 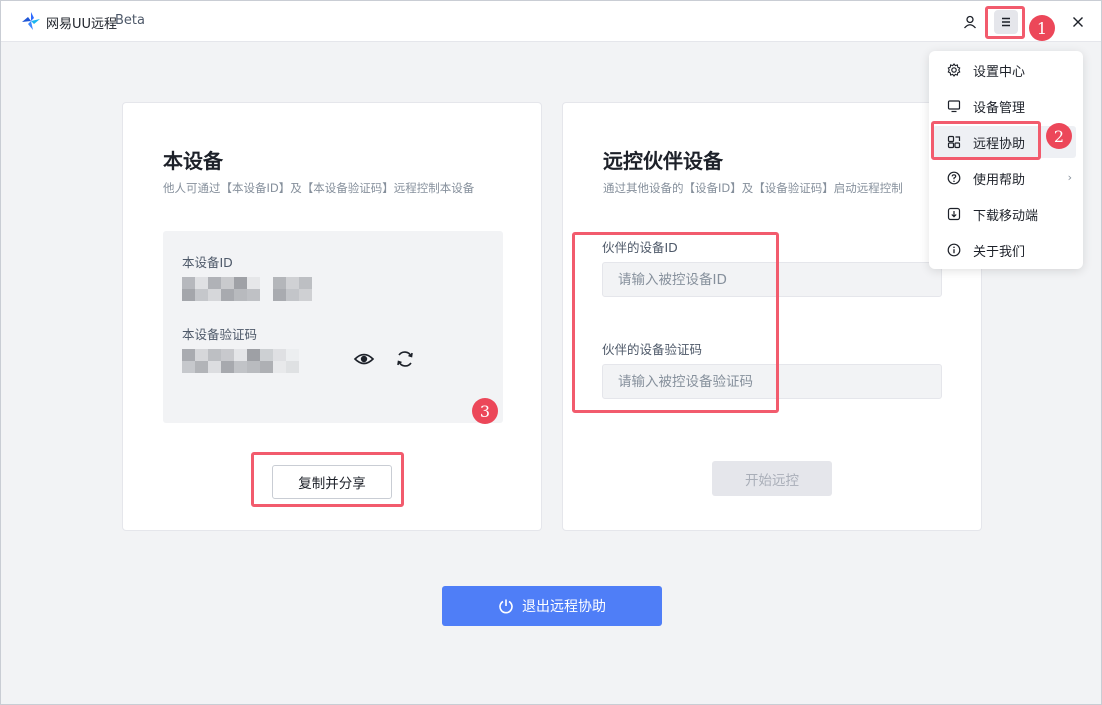 I want to click on menu-item-label: 下载移动端, so click(x=1006, y=216).